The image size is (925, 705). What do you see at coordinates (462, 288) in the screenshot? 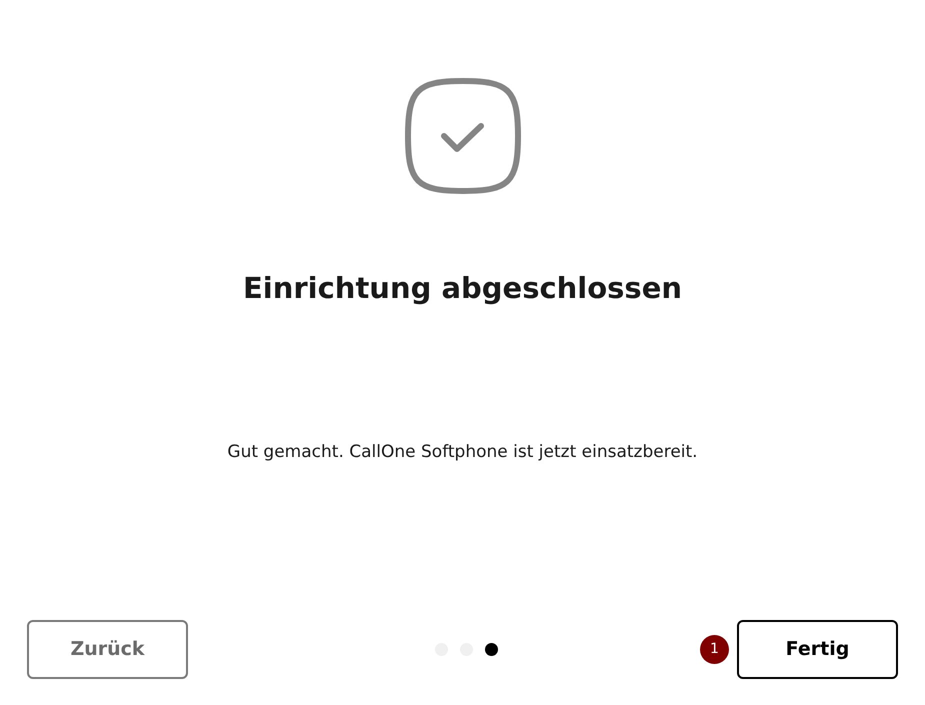
I see `title: Einrichtung abgeschlossen` at bounding box center [462, 288].